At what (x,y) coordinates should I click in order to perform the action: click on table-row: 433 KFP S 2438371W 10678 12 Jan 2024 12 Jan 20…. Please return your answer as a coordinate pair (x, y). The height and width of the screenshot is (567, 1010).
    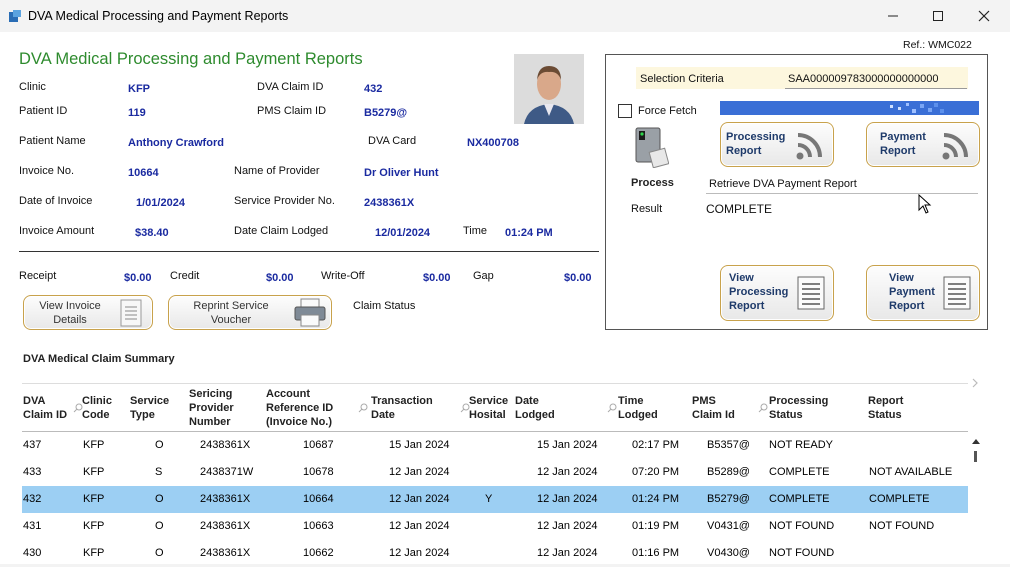
    Looking at the image, I should click on (495, 472).